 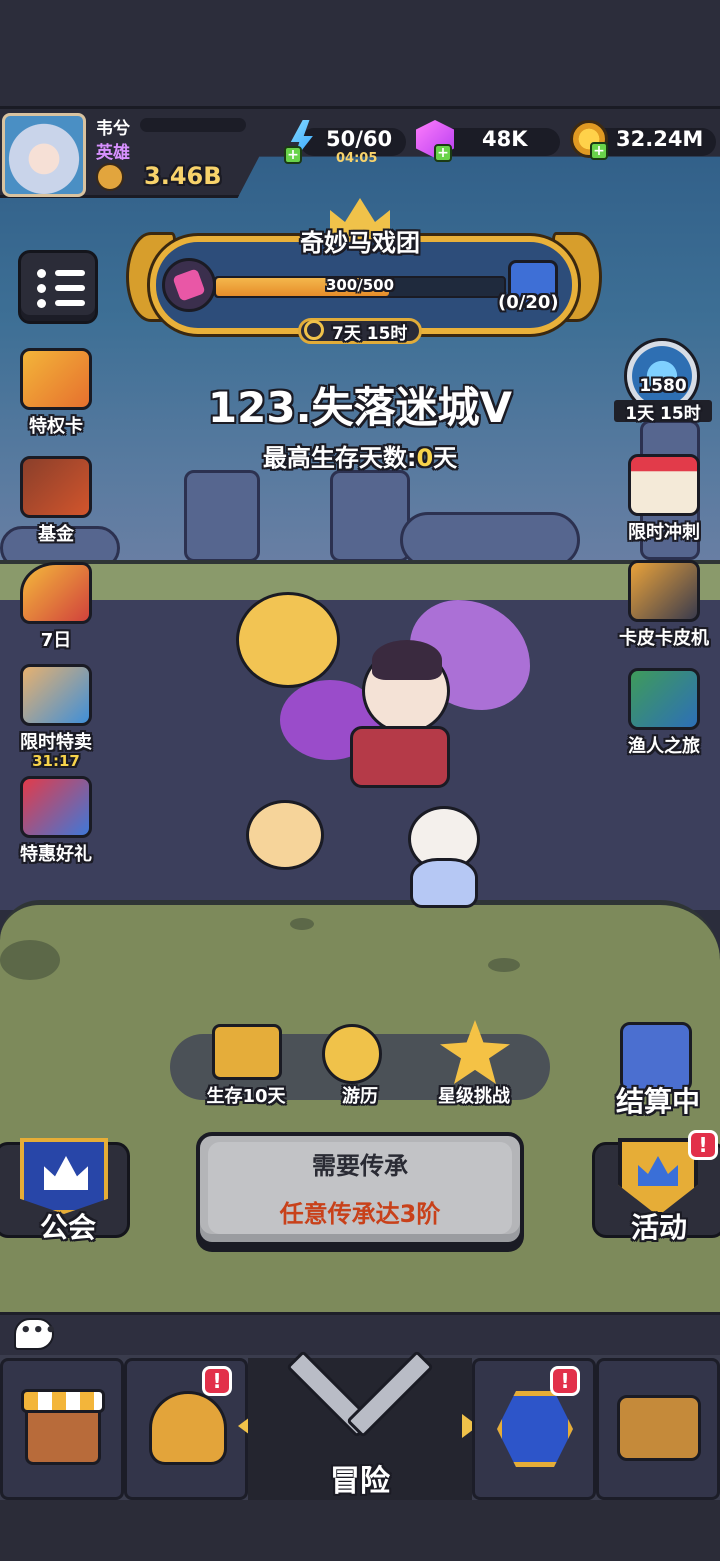 What do you see at coordinates (314, 330) in the screenshot?
I see `clock-icon` at bounding box center [314, 330].